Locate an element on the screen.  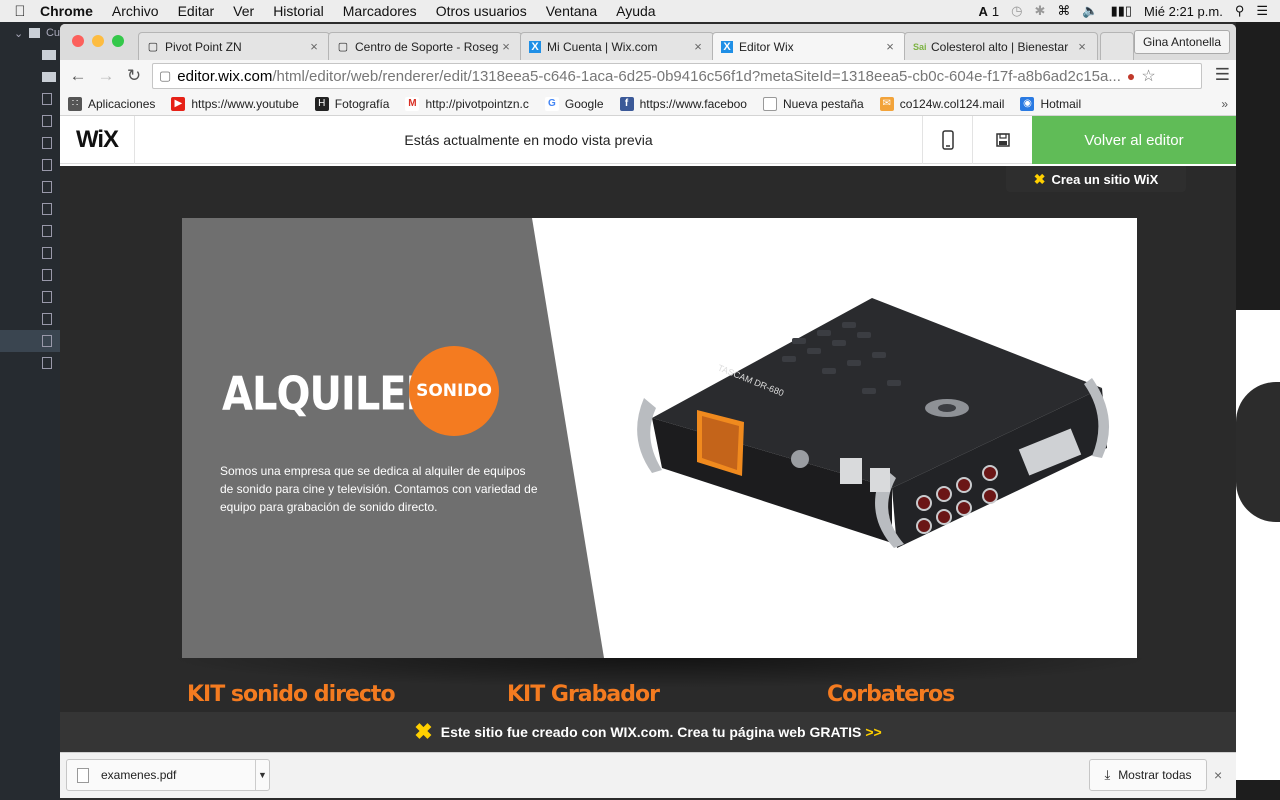
hotmail-icon: ◉ is located at coordinates (1027, 103).